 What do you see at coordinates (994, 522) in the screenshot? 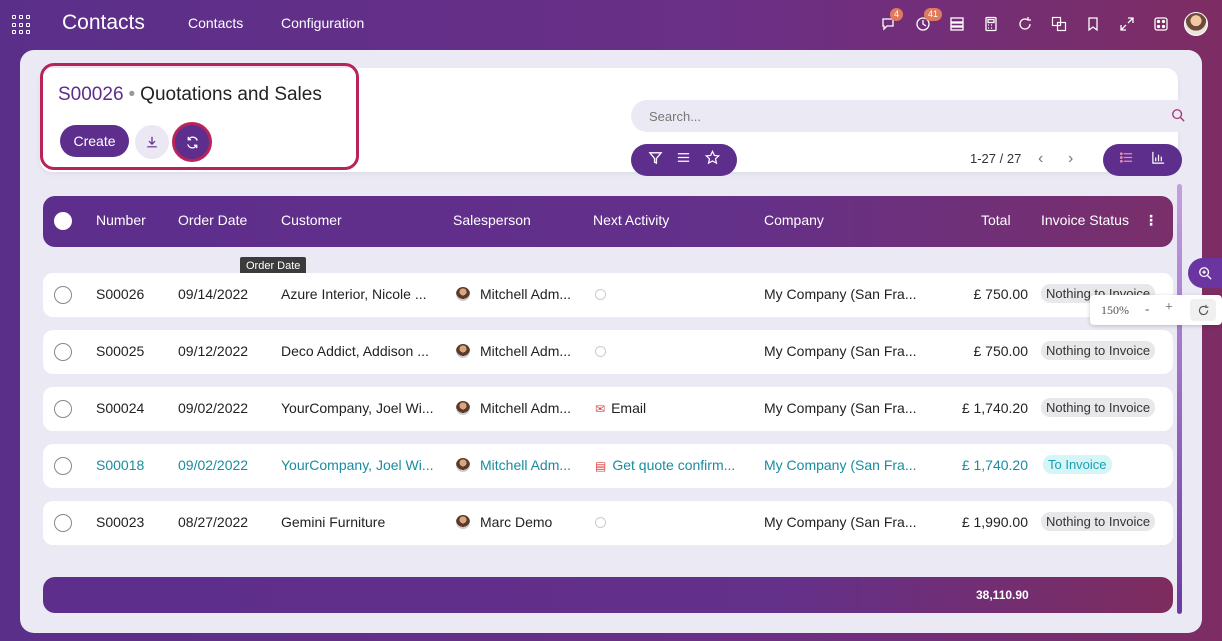
I see `cell-total: £ 1,990.00` at bounding box center [994, 522].